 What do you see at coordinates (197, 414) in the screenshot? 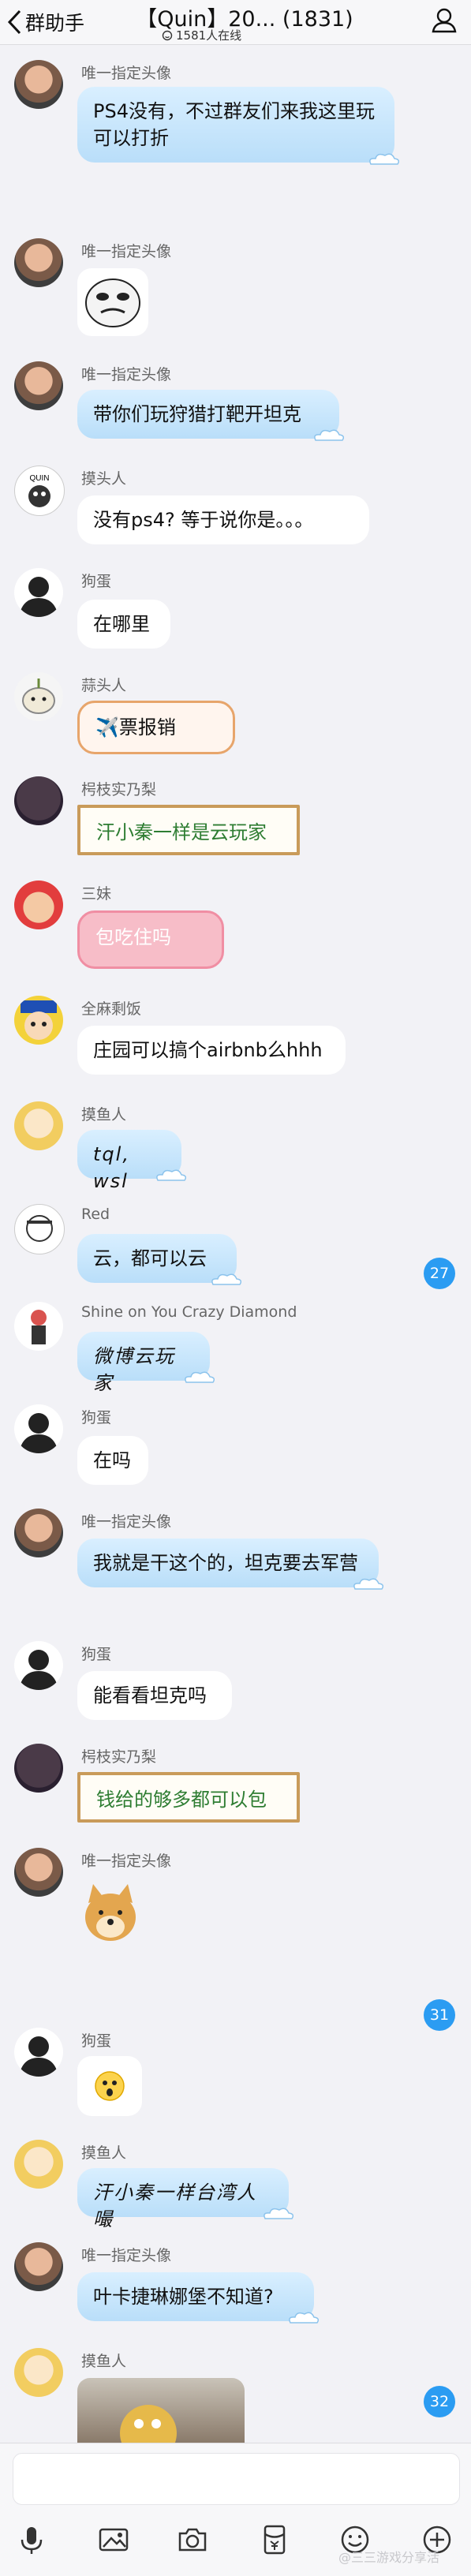
I see `message-text: 带你们玩狩猎打靶开坦克` at bounding box center [197, 414].